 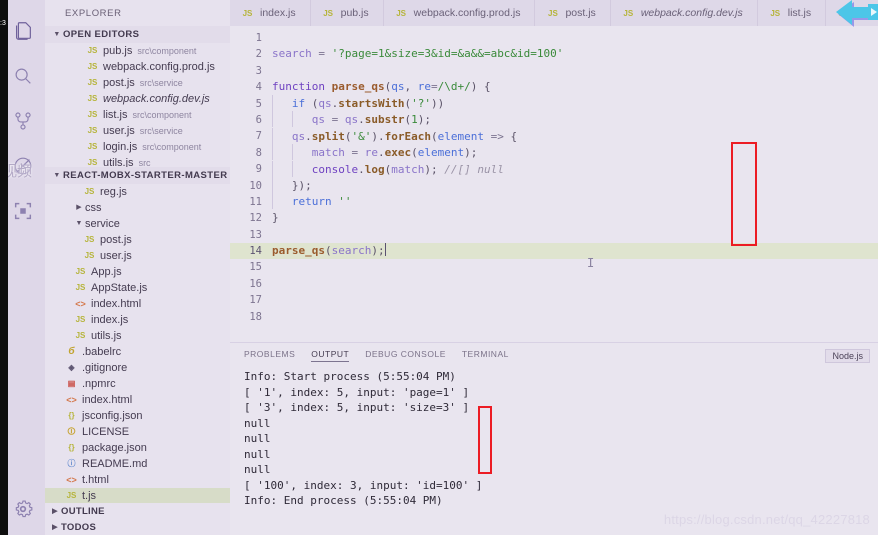 I want to click on tree-file-item: б .babelrc, so click(x=137, y=352).